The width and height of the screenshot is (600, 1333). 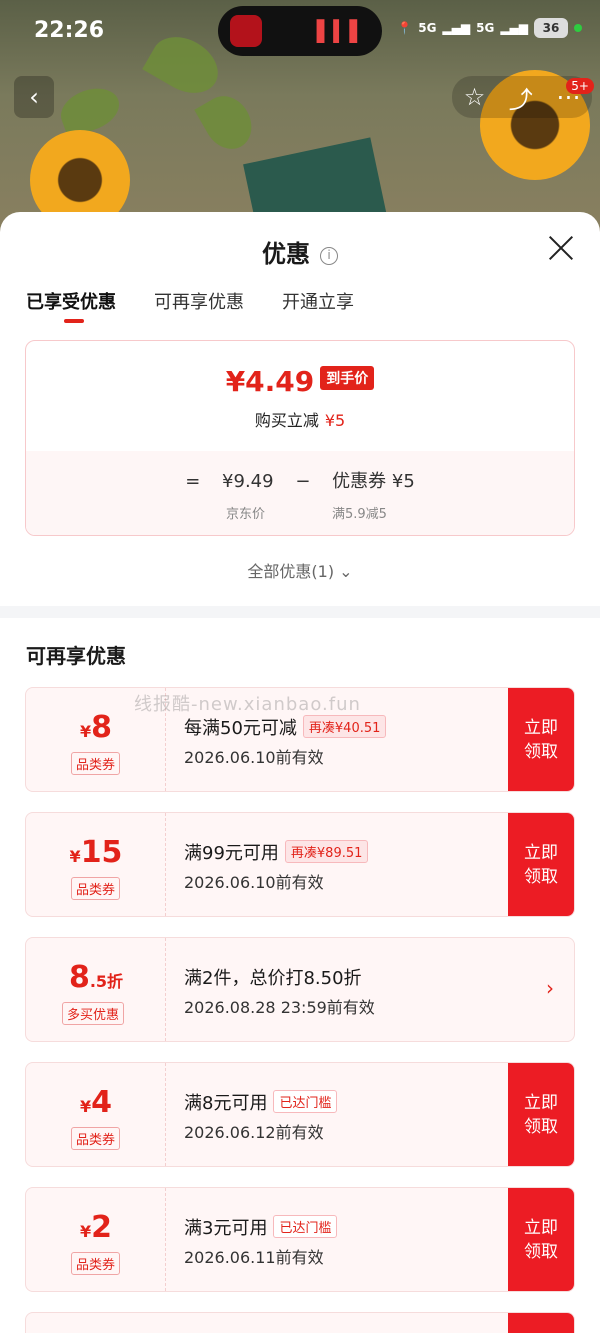 What do you see at coordinates (71, 305) in the screenshot?
I see `tab-enjoyed: 已享受优惠` at bounding box center [71, 305].